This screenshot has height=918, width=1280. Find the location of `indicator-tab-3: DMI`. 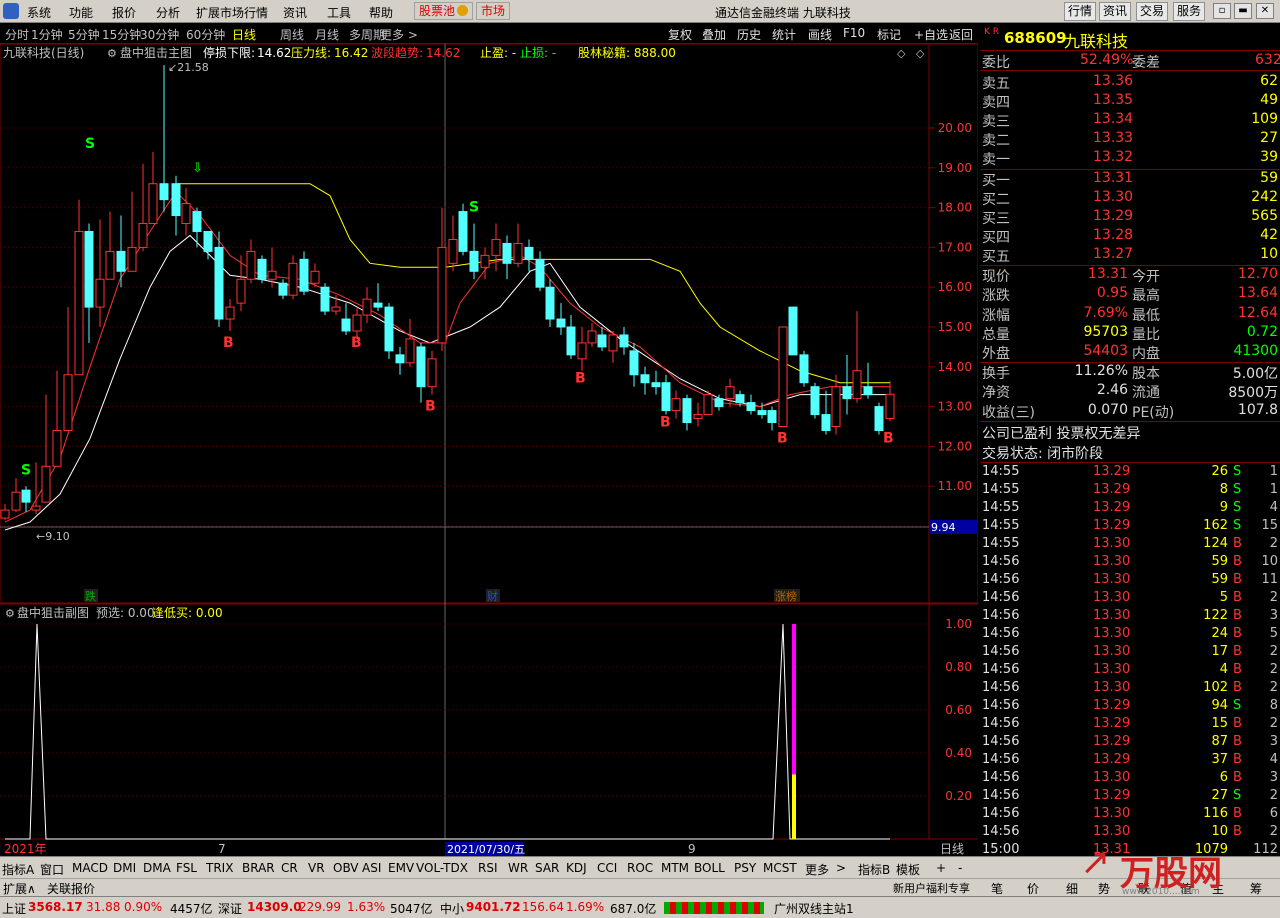

indicator-tab-3: DMI is located at coordinates (124, 868).